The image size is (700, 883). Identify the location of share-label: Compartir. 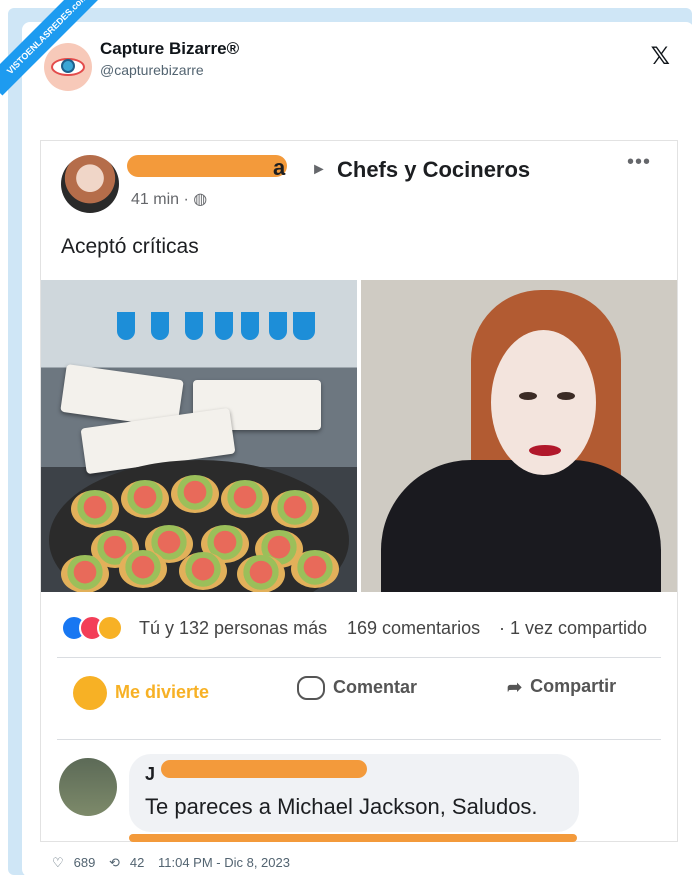
(573, 686).